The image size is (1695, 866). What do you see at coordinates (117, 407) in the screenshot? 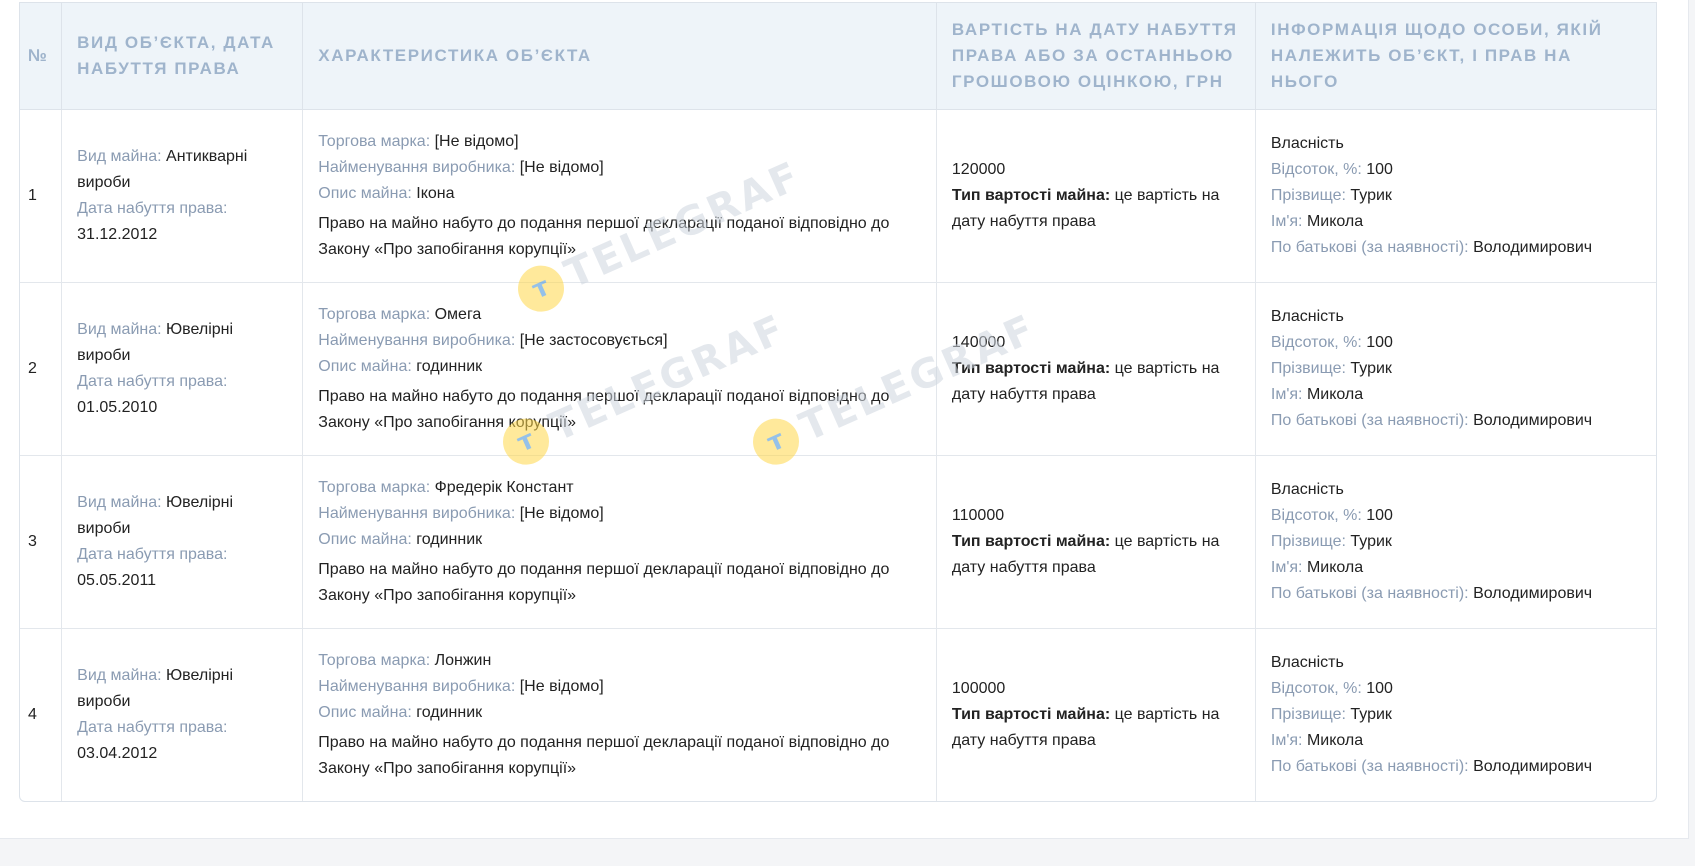
I see `acquisition-date-value: 01.05.2010` at bounding box center [117, 407].